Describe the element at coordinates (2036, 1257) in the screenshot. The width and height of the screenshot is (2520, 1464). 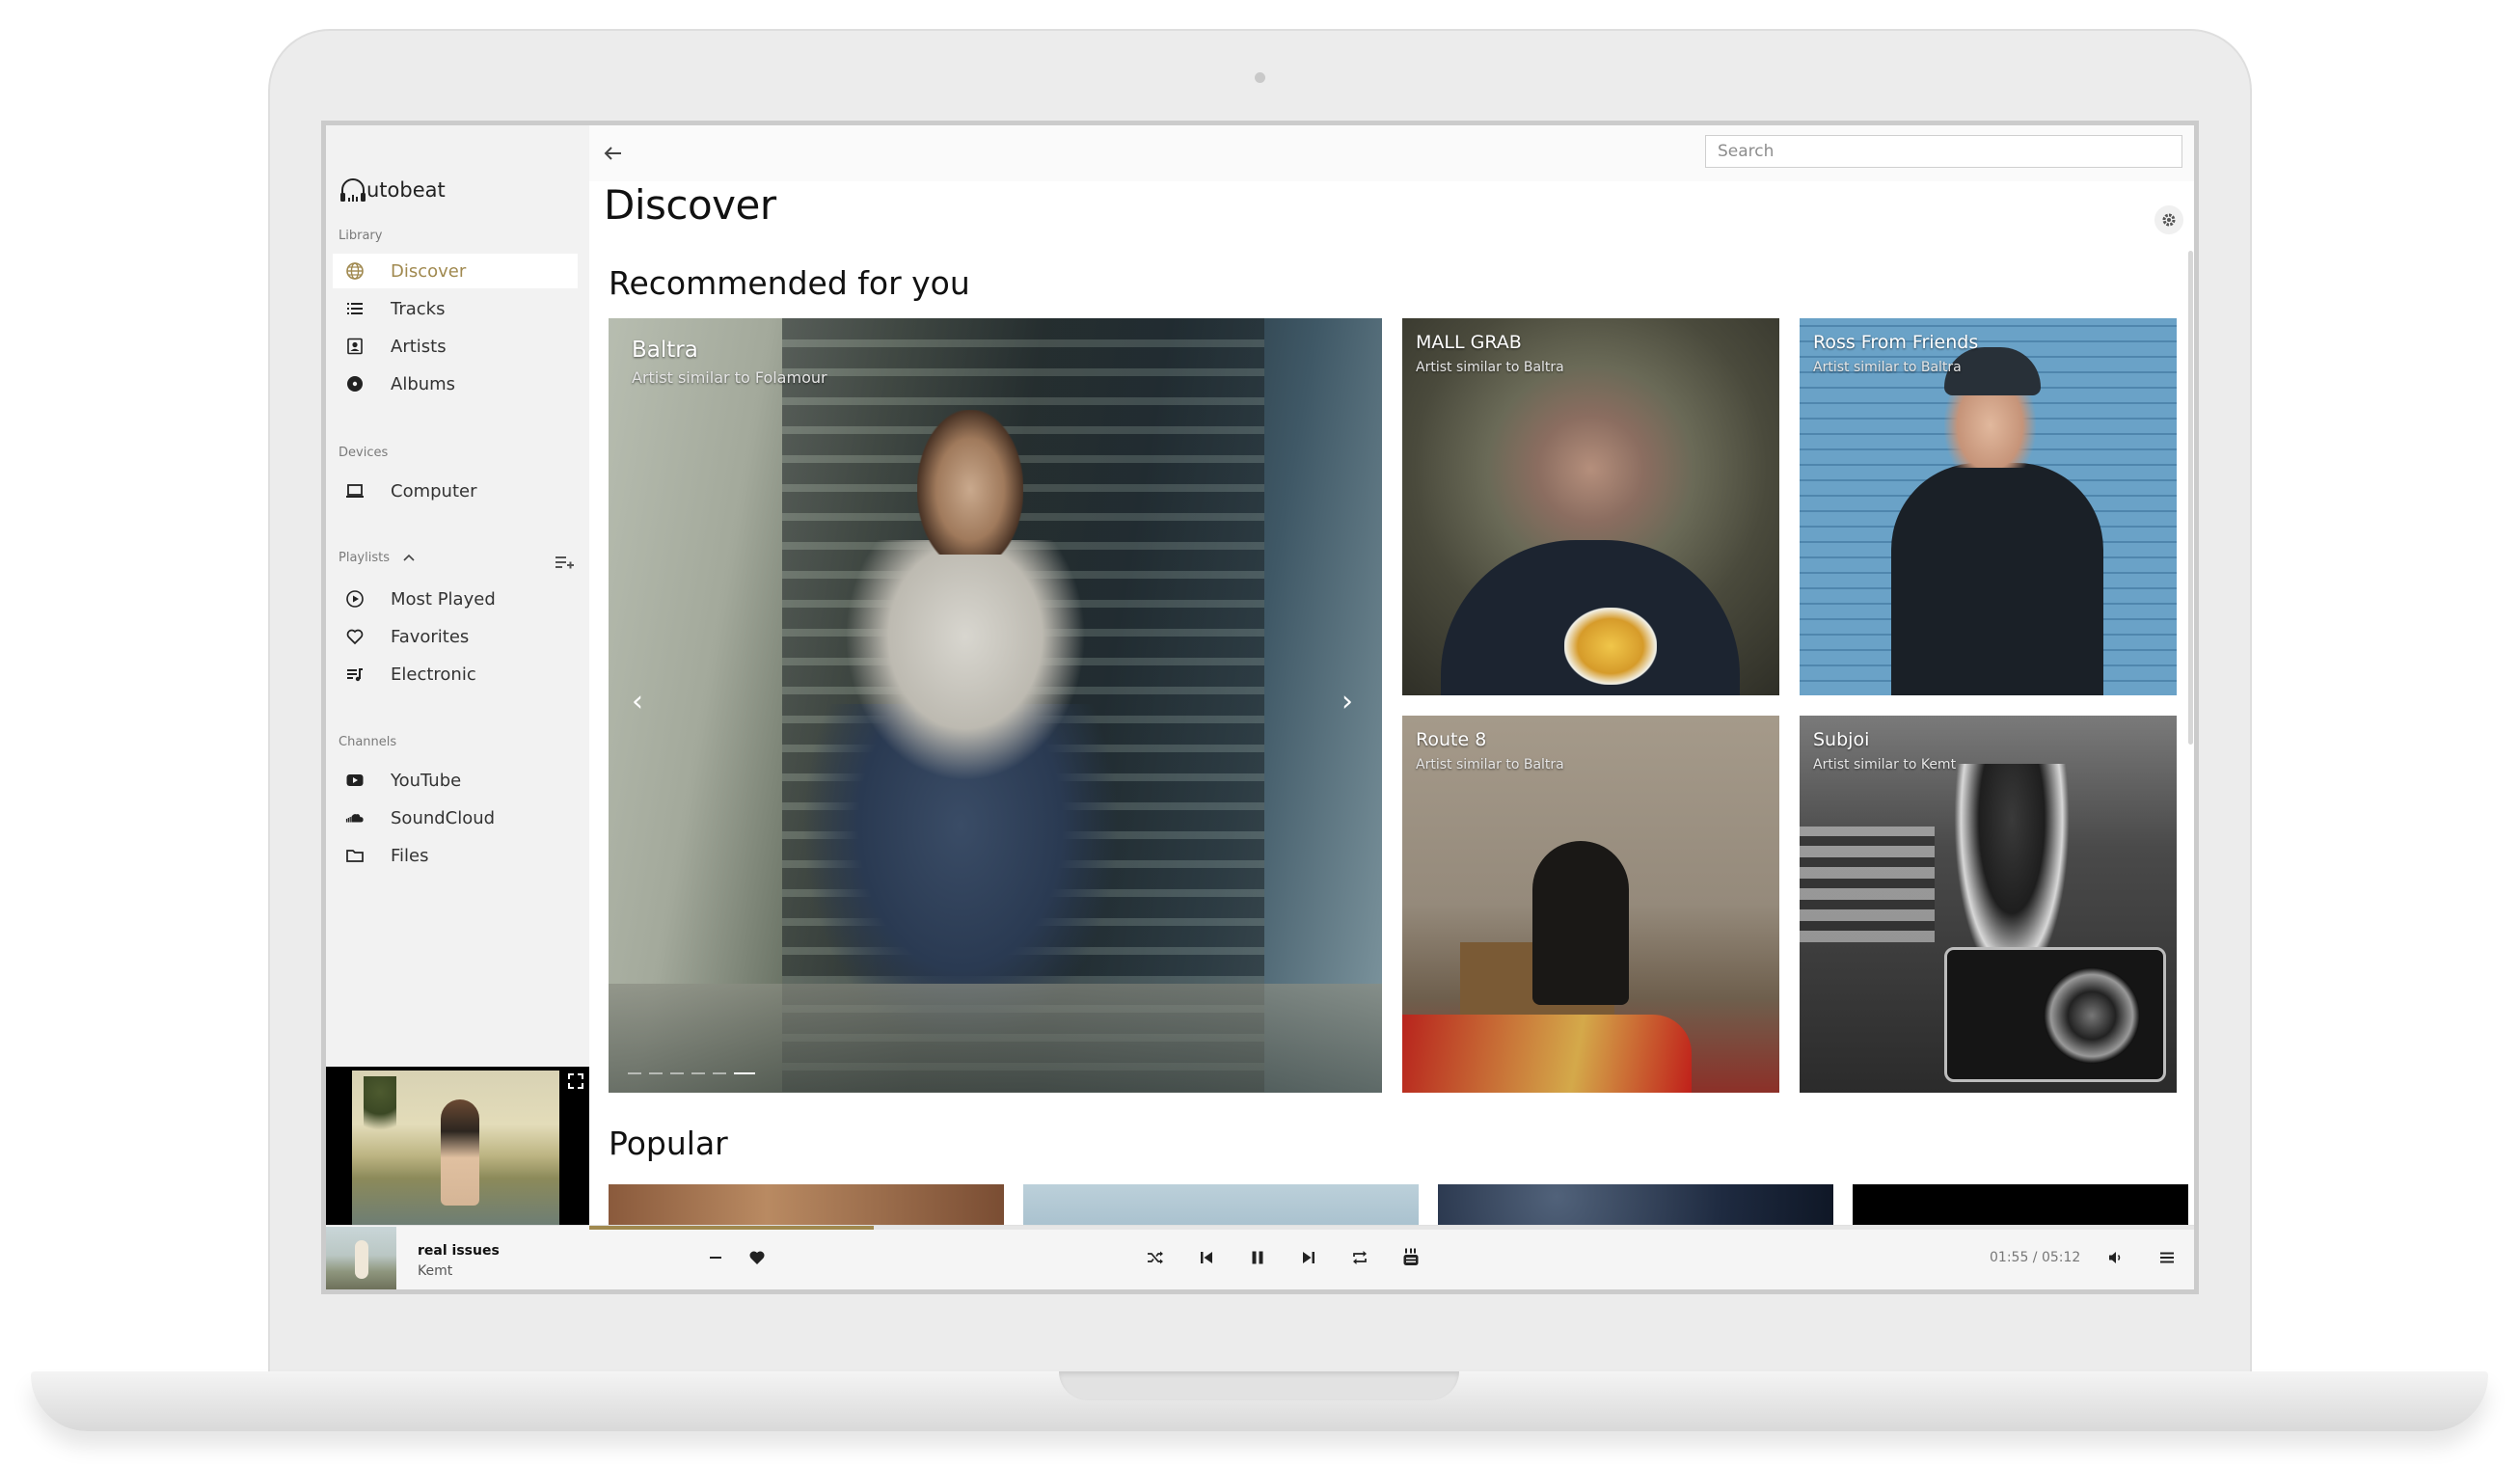
I see `playback-time: 01:55 / 05:12` at that location.